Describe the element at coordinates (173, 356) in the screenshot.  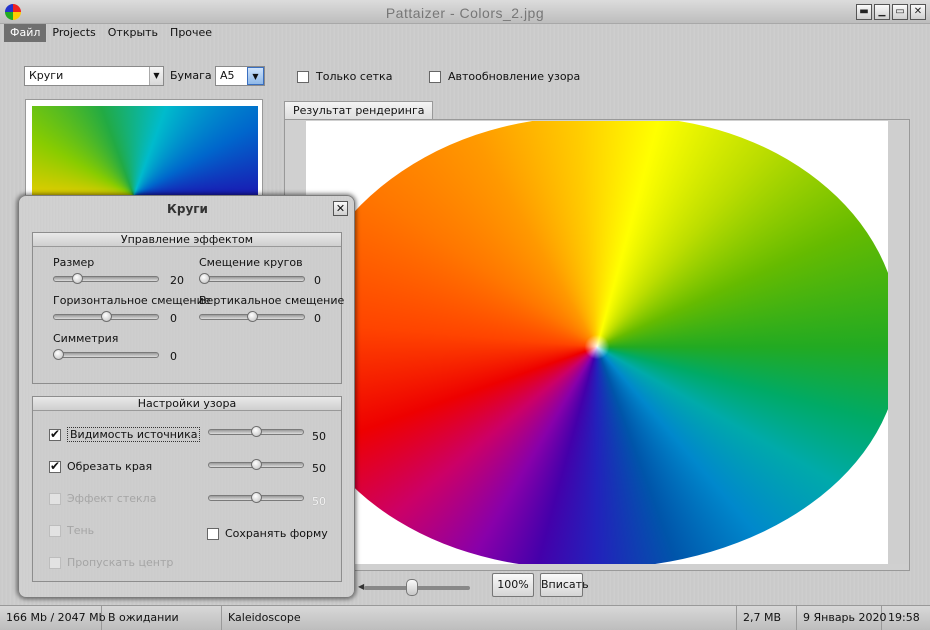
I see `symmetry-value: 0` at that location.